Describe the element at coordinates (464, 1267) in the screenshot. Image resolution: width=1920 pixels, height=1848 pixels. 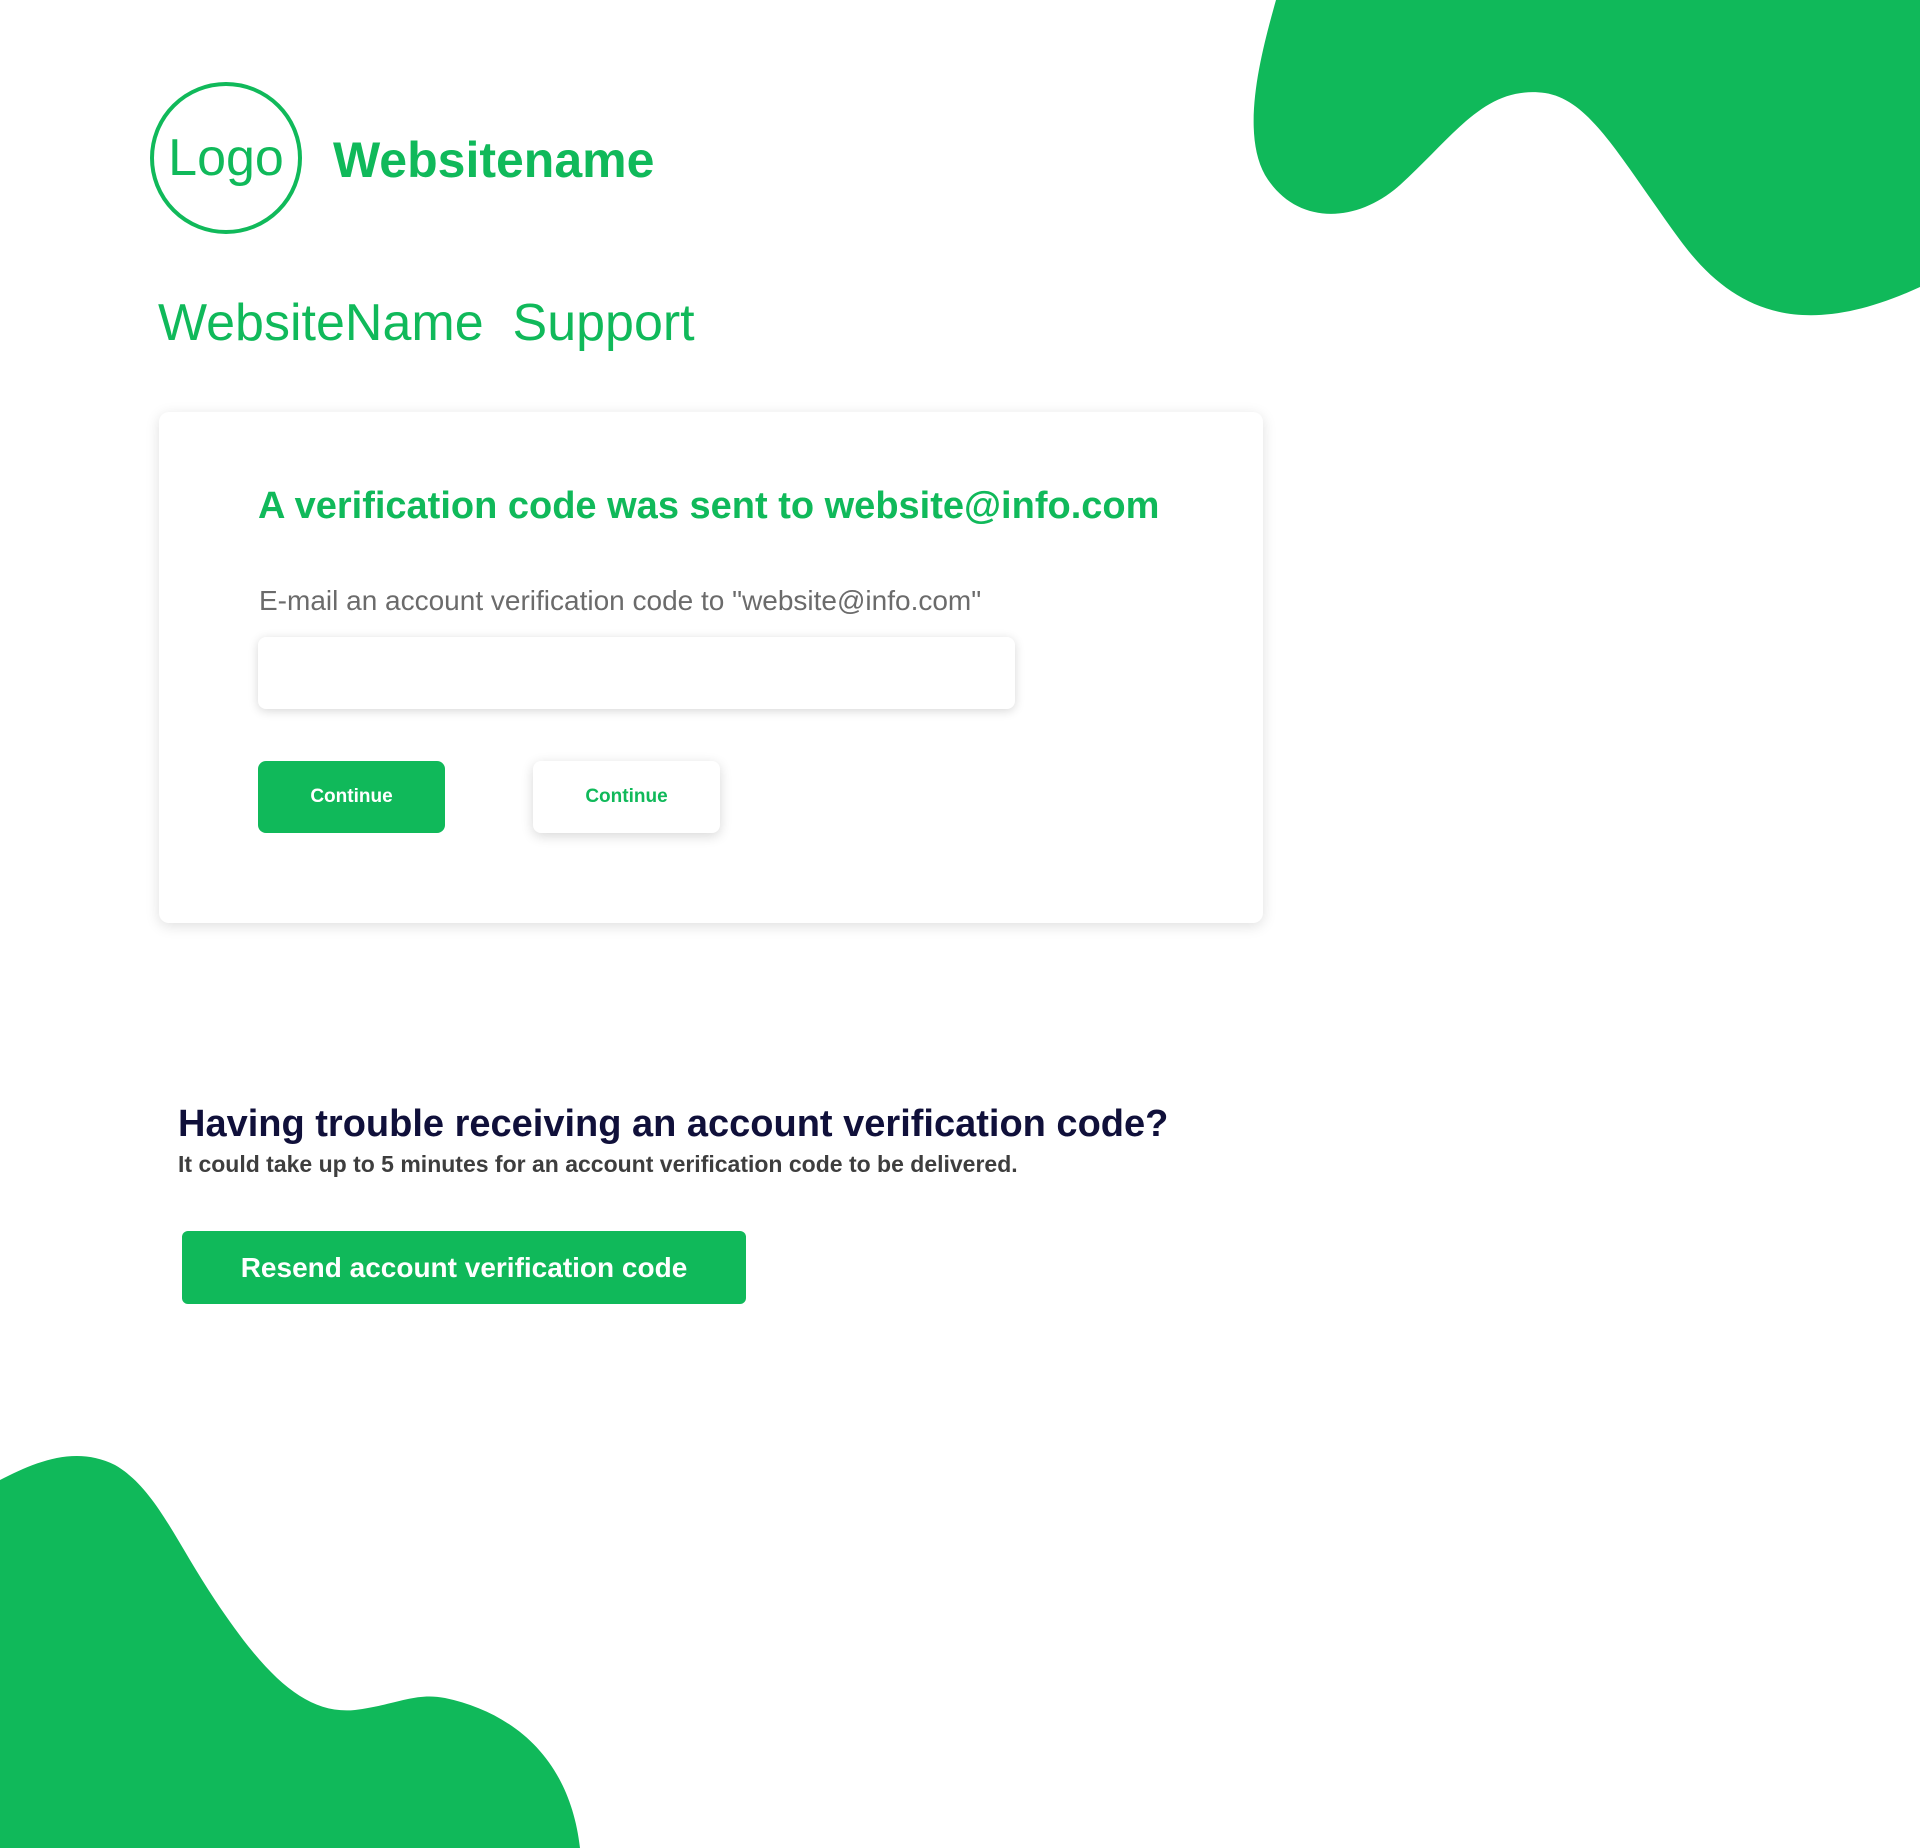
I see `resend-code-button: Resend account verification code` at that location.